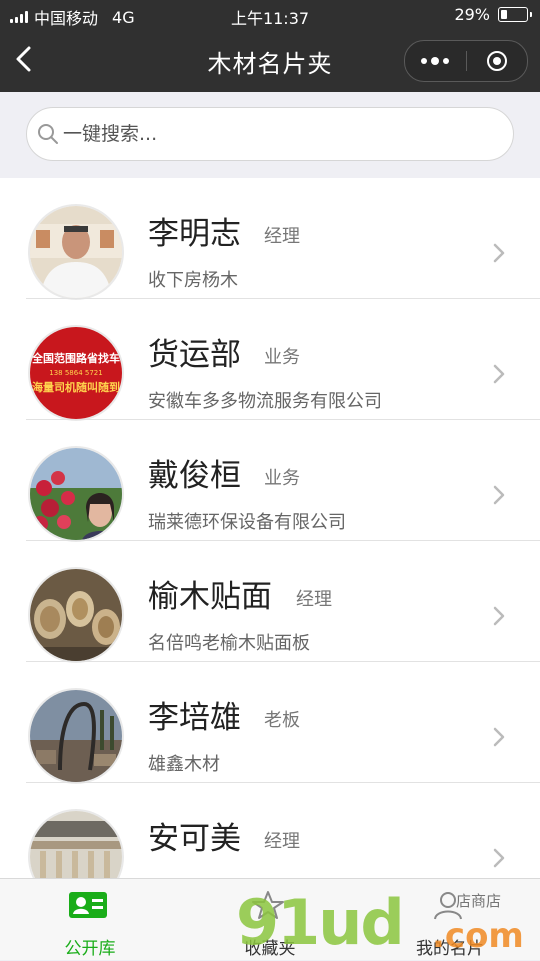  Describe the element at coordinates (90, 949) in the screenshot. I see `tab-label: 公开库` at that location.